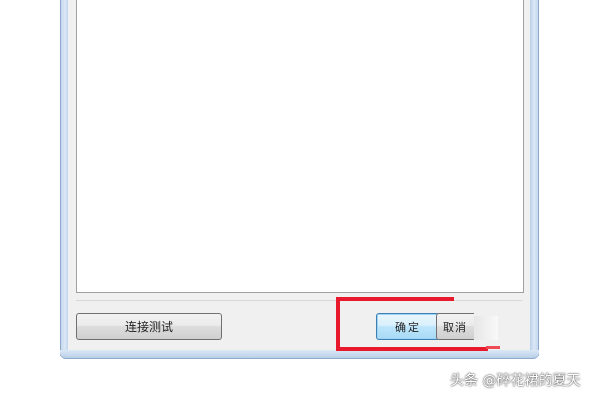 This screenshot has width=600, height=400. What do you see at coordinates (515, 381) in the screenshot?
I see `watermark: 头条 @碎花裙的夏天` at bounding box center [515, 381].